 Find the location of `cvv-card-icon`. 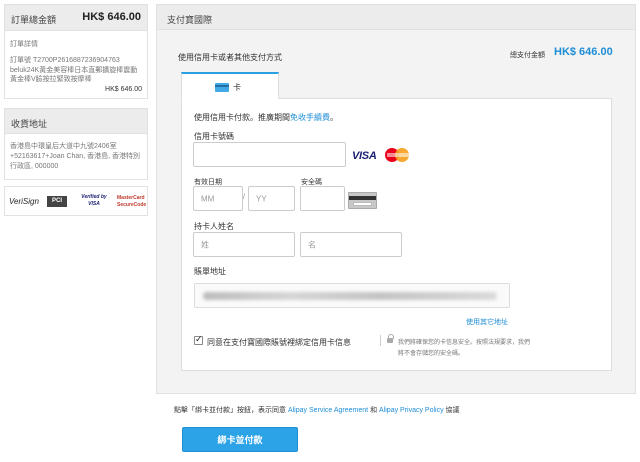

cvv-card-icon is located at coordinates (362, 200).